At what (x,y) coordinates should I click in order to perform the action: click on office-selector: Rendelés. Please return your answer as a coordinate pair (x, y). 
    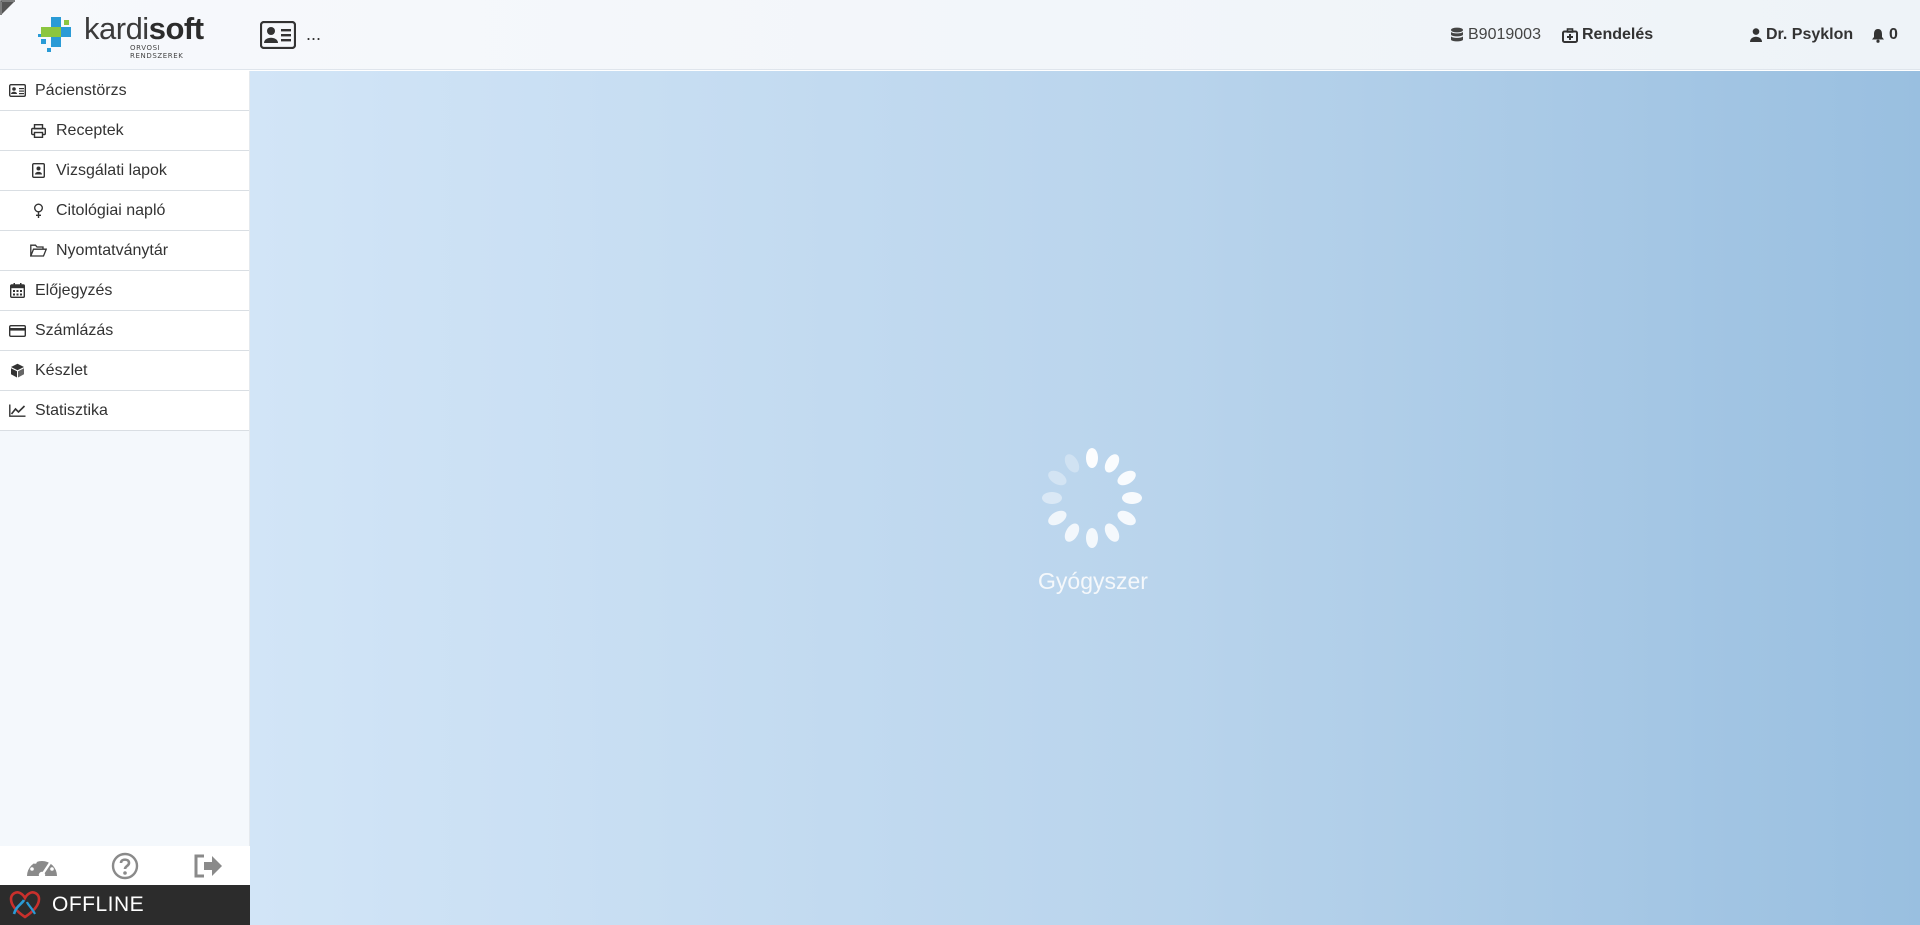
    Looking at the image, I should click on (1607, 35).